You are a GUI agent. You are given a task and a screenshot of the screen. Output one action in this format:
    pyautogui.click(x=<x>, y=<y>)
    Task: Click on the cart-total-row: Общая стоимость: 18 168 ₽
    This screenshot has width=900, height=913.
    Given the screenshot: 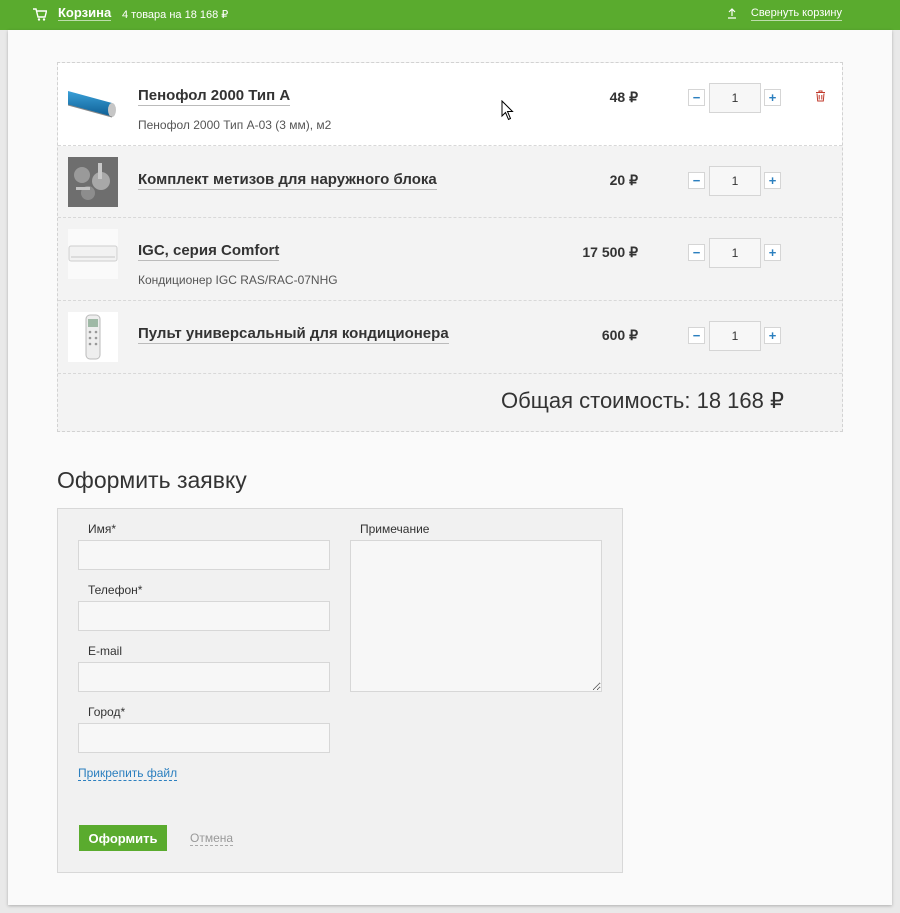 What is the action you would take?
    pyautogui.click(x=450, y=403)
    